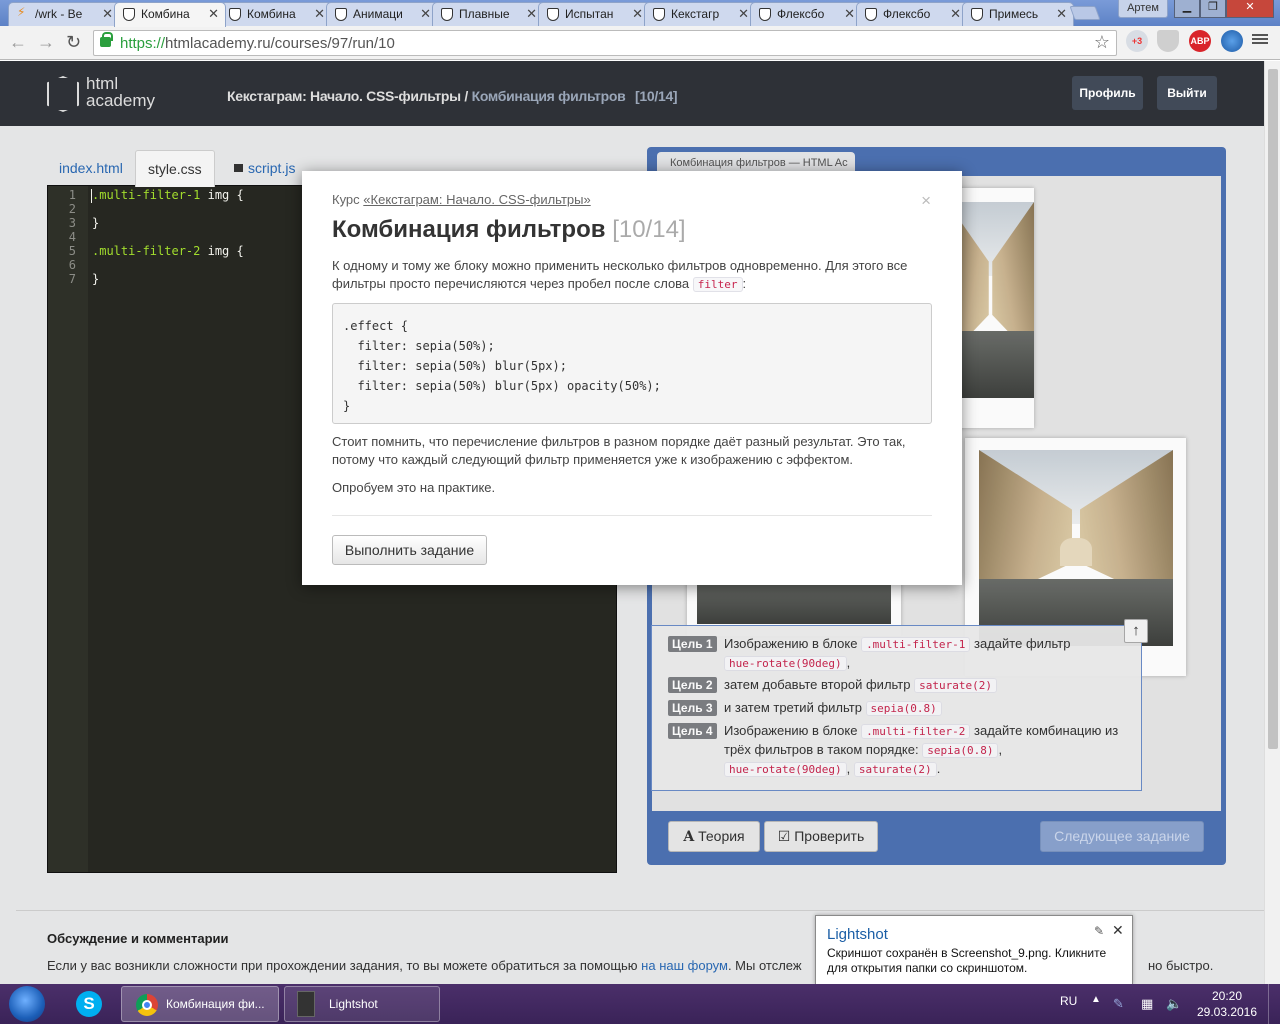 This screenshot has width=1280, height=1024. Describe the element at coordinates (1137, 41) in the screenshot. I see `weather-extension-icon: +3` at that location.